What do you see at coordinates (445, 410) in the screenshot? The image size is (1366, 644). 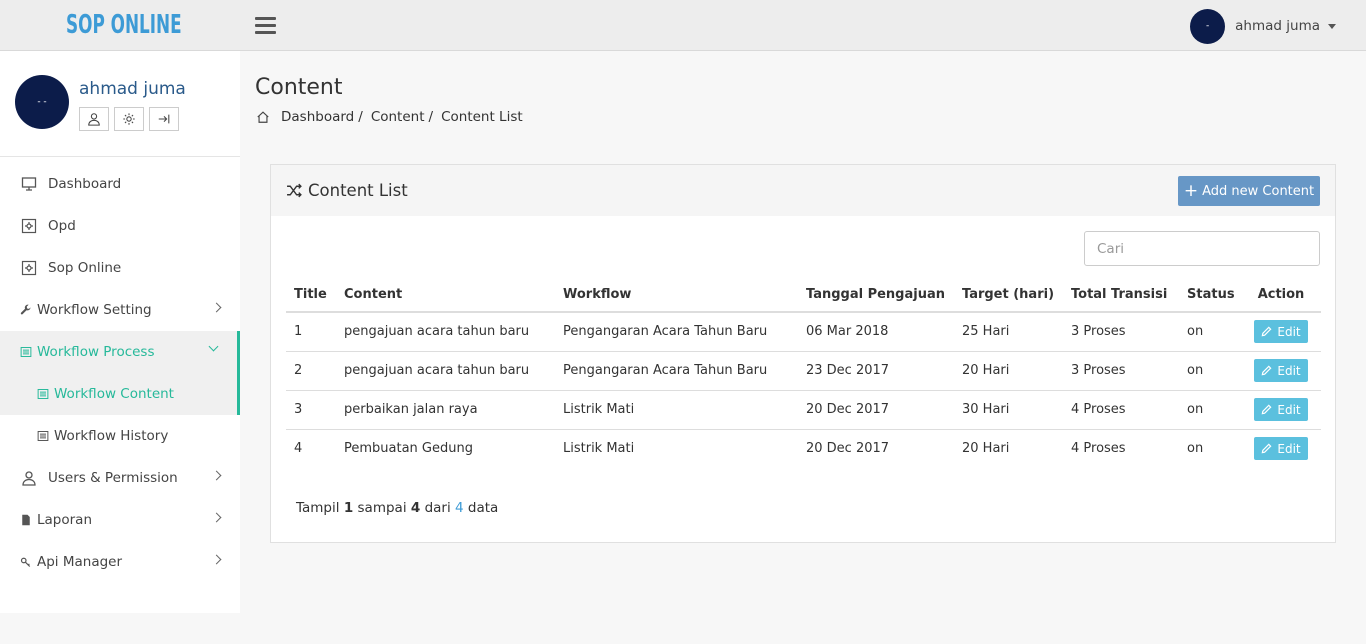 I see `cell-content: perbaikan jalan raya` at bounding box center [445, 410].